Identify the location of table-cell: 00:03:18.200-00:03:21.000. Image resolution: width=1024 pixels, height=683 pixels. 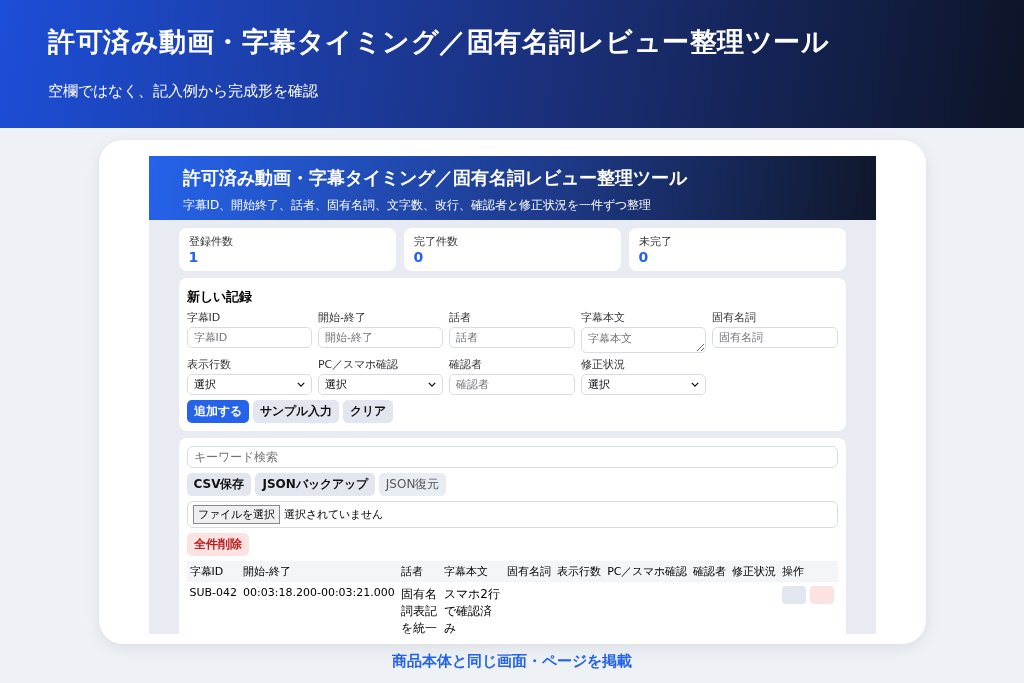
(319, 592).